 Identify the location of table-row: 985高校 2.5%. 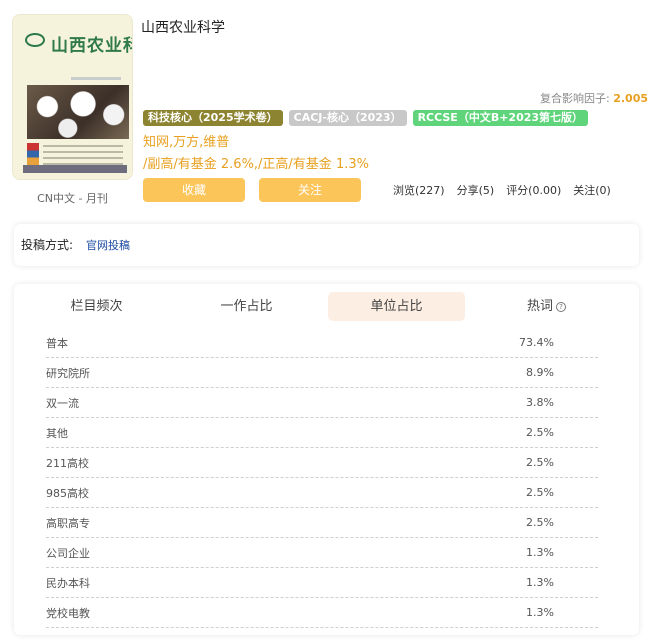
(322, 493).